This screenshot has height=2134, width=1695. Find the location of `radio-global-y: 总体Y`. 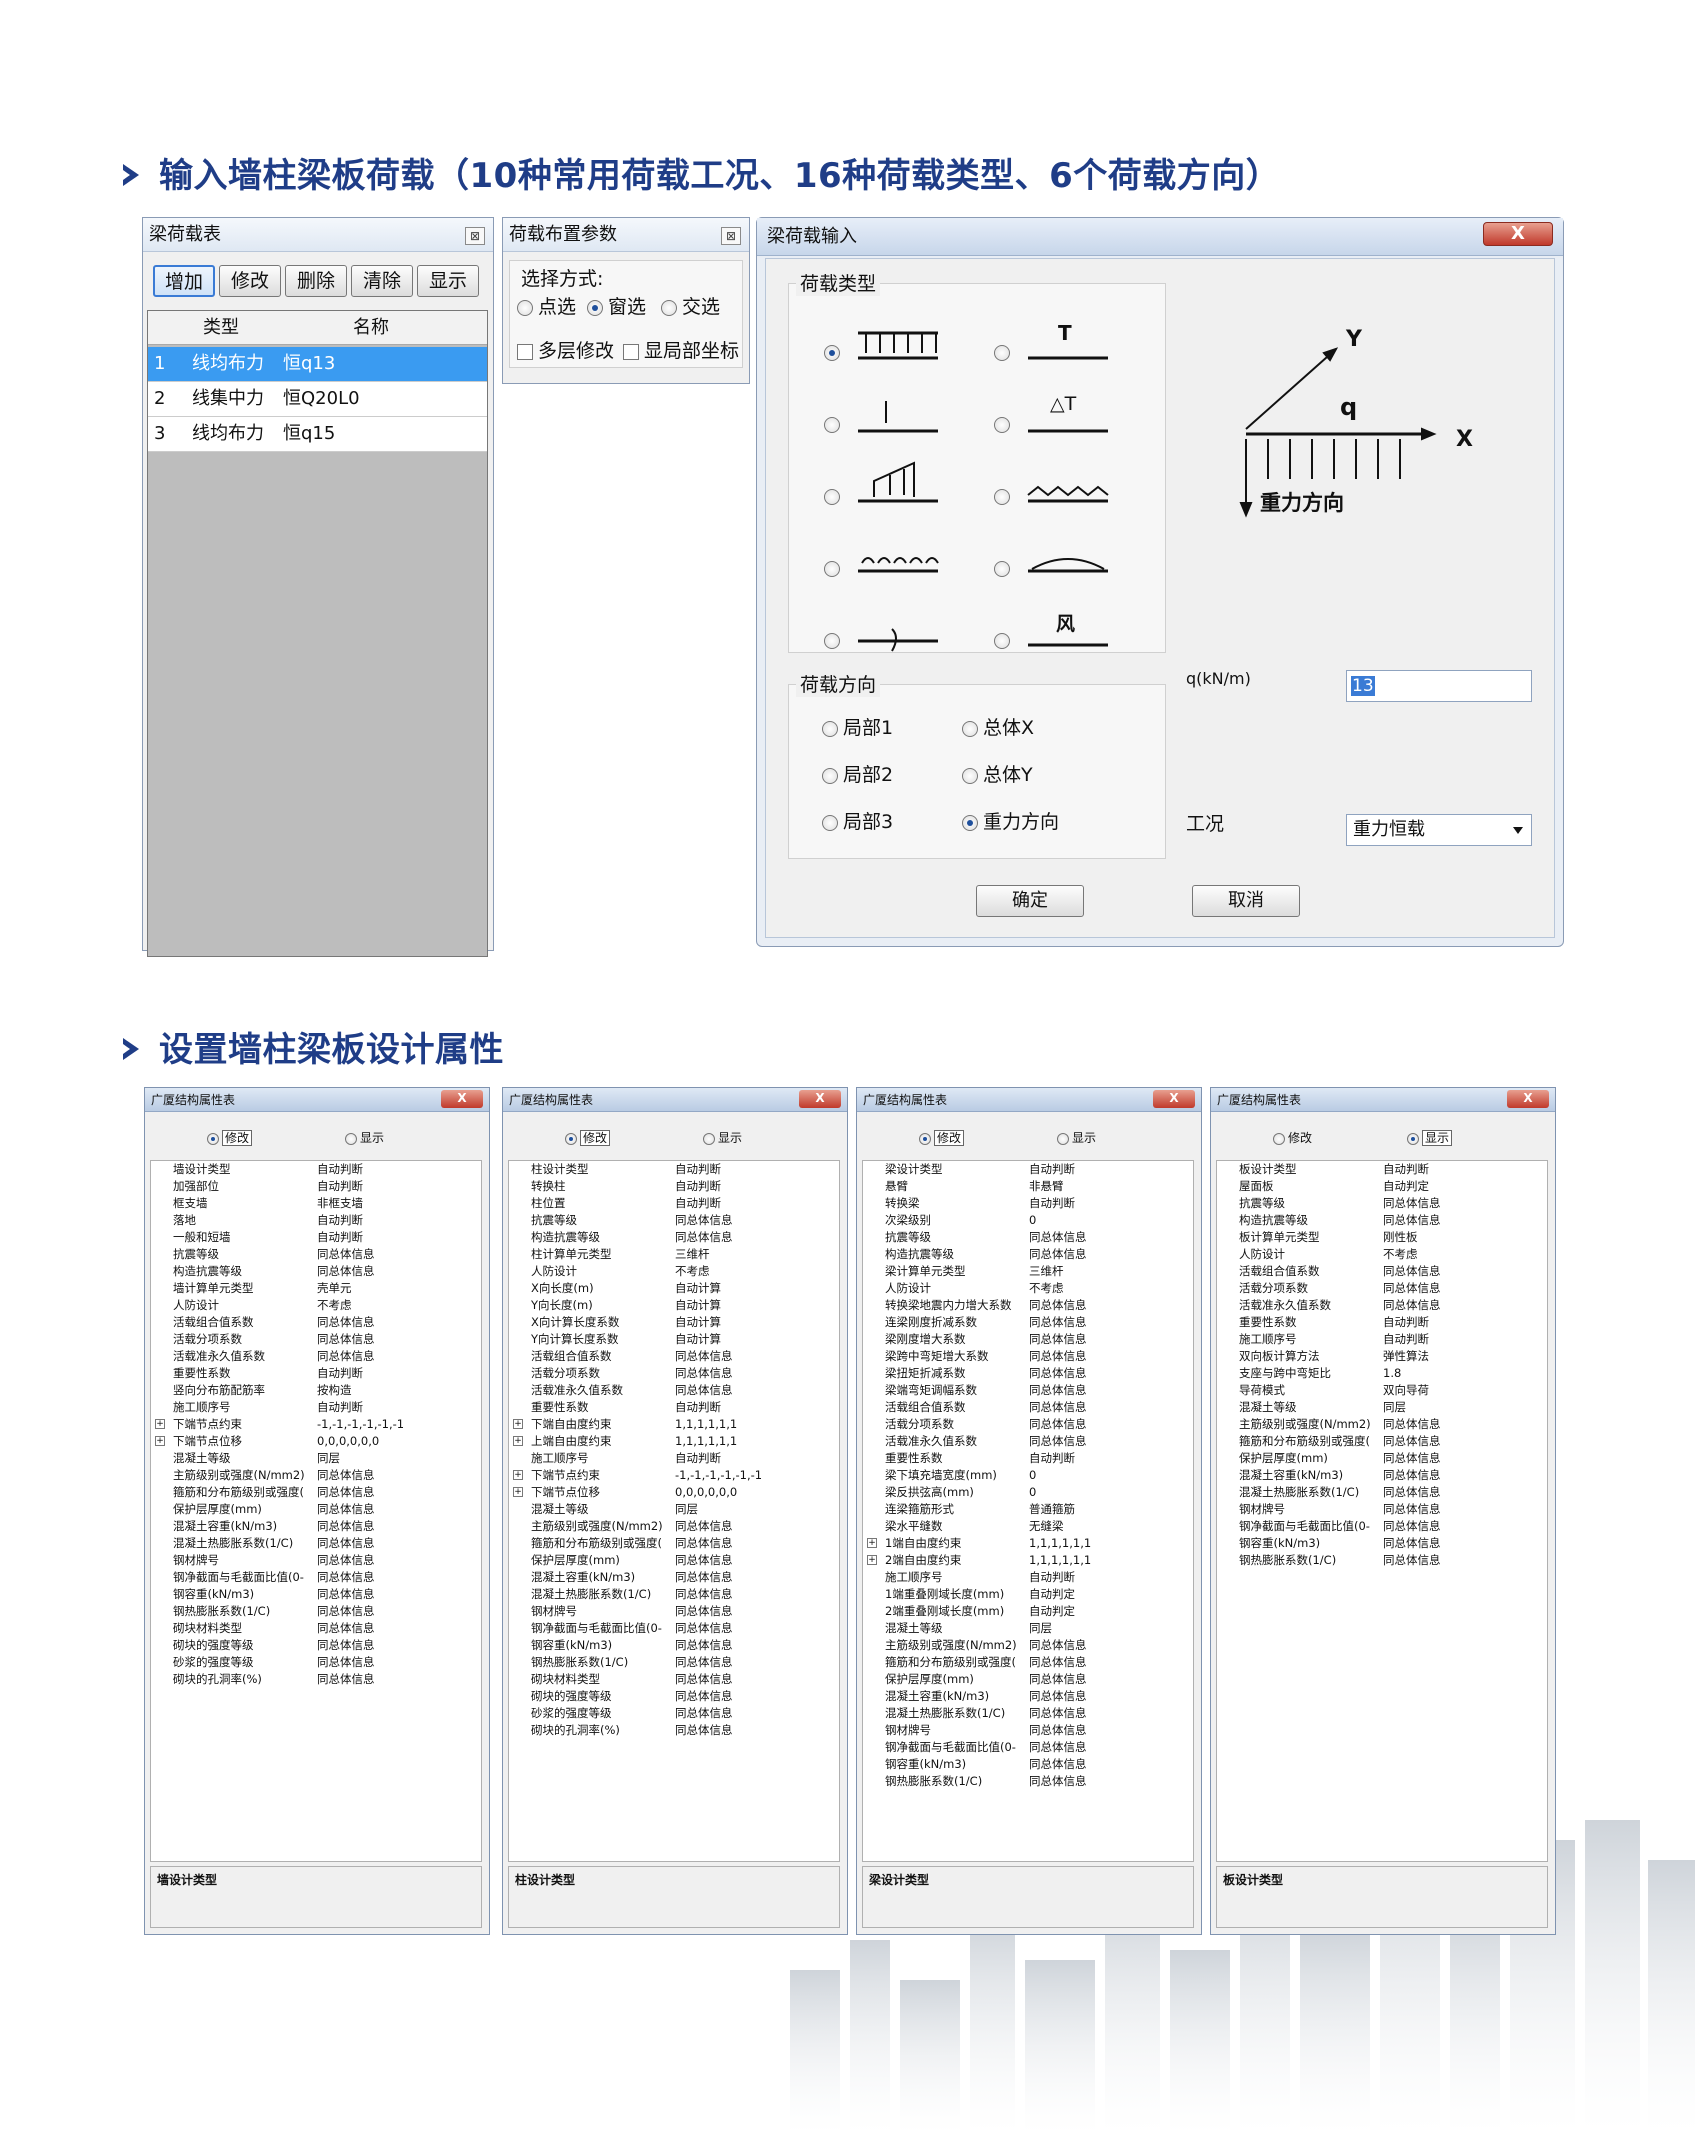

radio-global-y: 总体Y is located at coordinates (997, 773).